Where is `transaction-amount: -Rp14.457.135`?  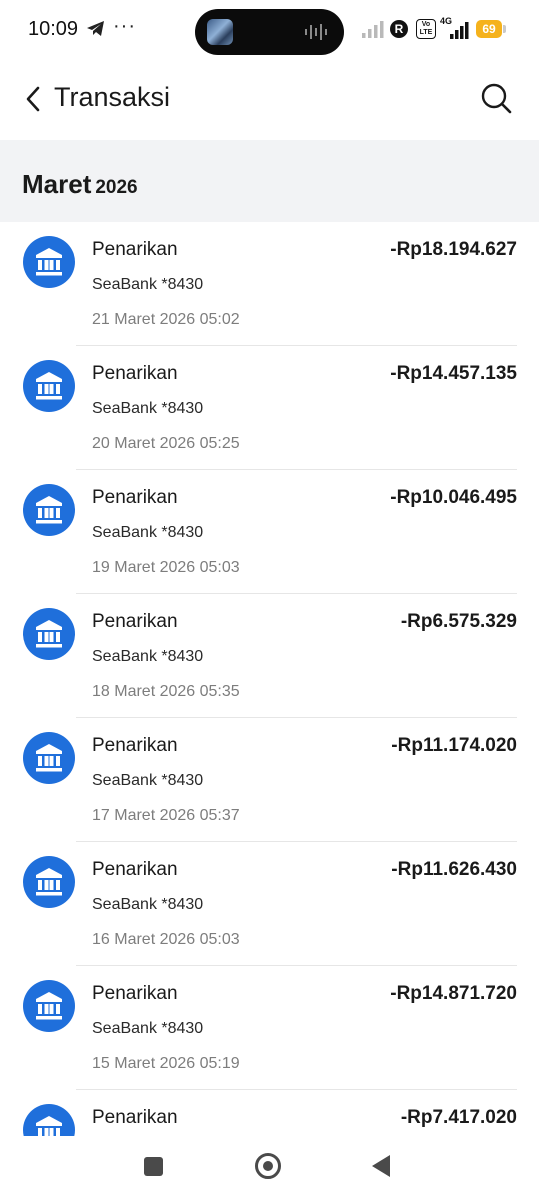 transaction-amount: -Rp14.457.135 is located at coordinates (453, 373).